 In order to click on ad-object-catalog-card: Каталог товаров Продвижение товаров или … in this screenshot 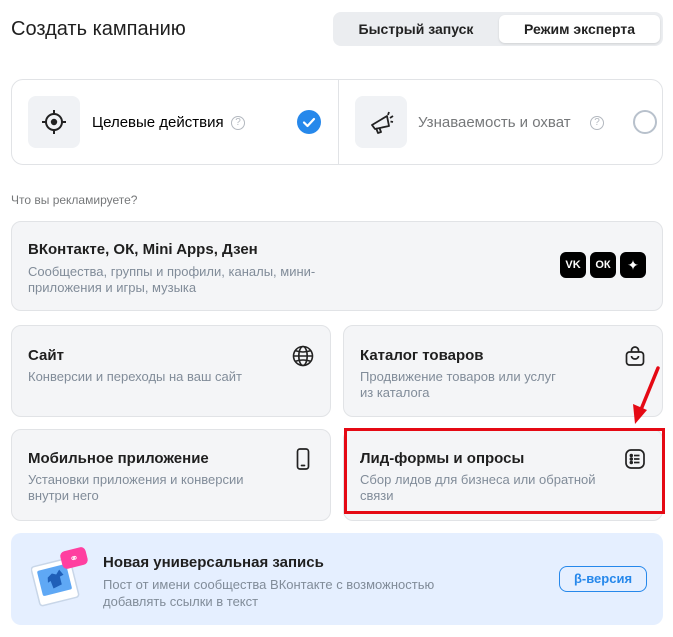, I will do `click(503, 371)`.